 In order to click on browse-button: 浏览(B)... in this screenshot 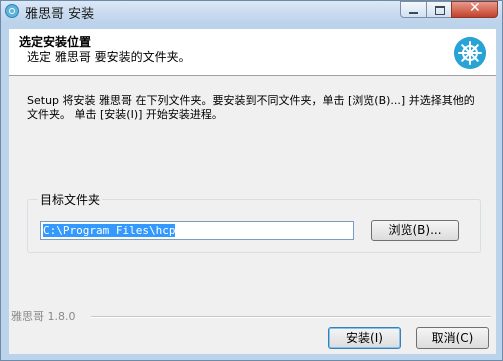, I will do `click(415, 230)`.